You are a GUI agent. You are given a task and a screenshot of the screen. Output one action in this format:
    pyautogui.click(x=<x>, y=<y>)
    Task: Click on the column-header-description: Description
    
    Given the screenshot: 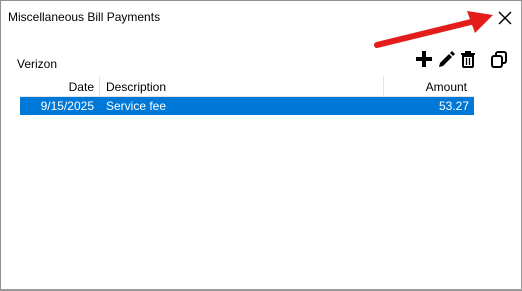 What is the action you would take?
    pyautogui.click(x=136, y=87)
    